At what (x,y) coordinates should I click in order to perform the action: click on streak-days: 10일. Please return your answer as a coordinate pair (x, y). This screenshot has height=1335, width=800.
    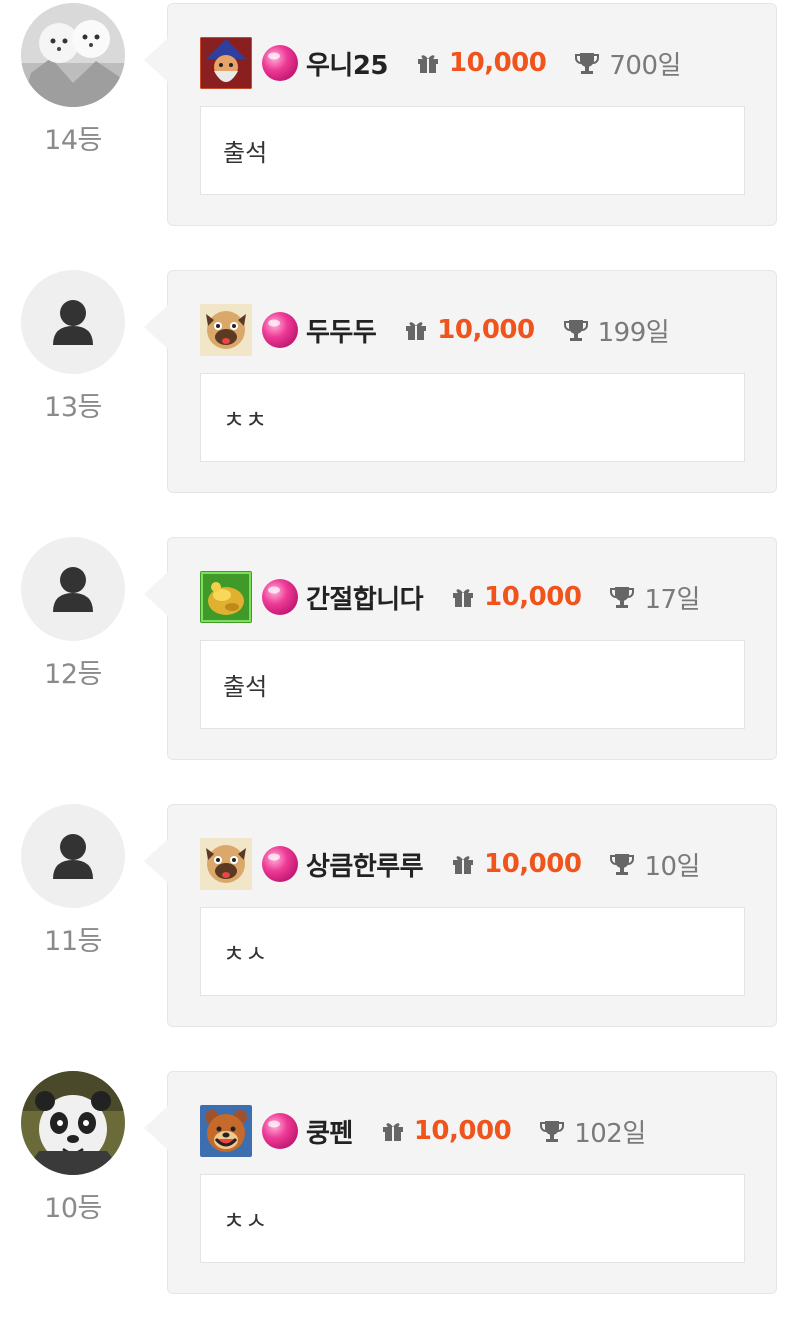
    Looking at the image, I should click on (672, 866).